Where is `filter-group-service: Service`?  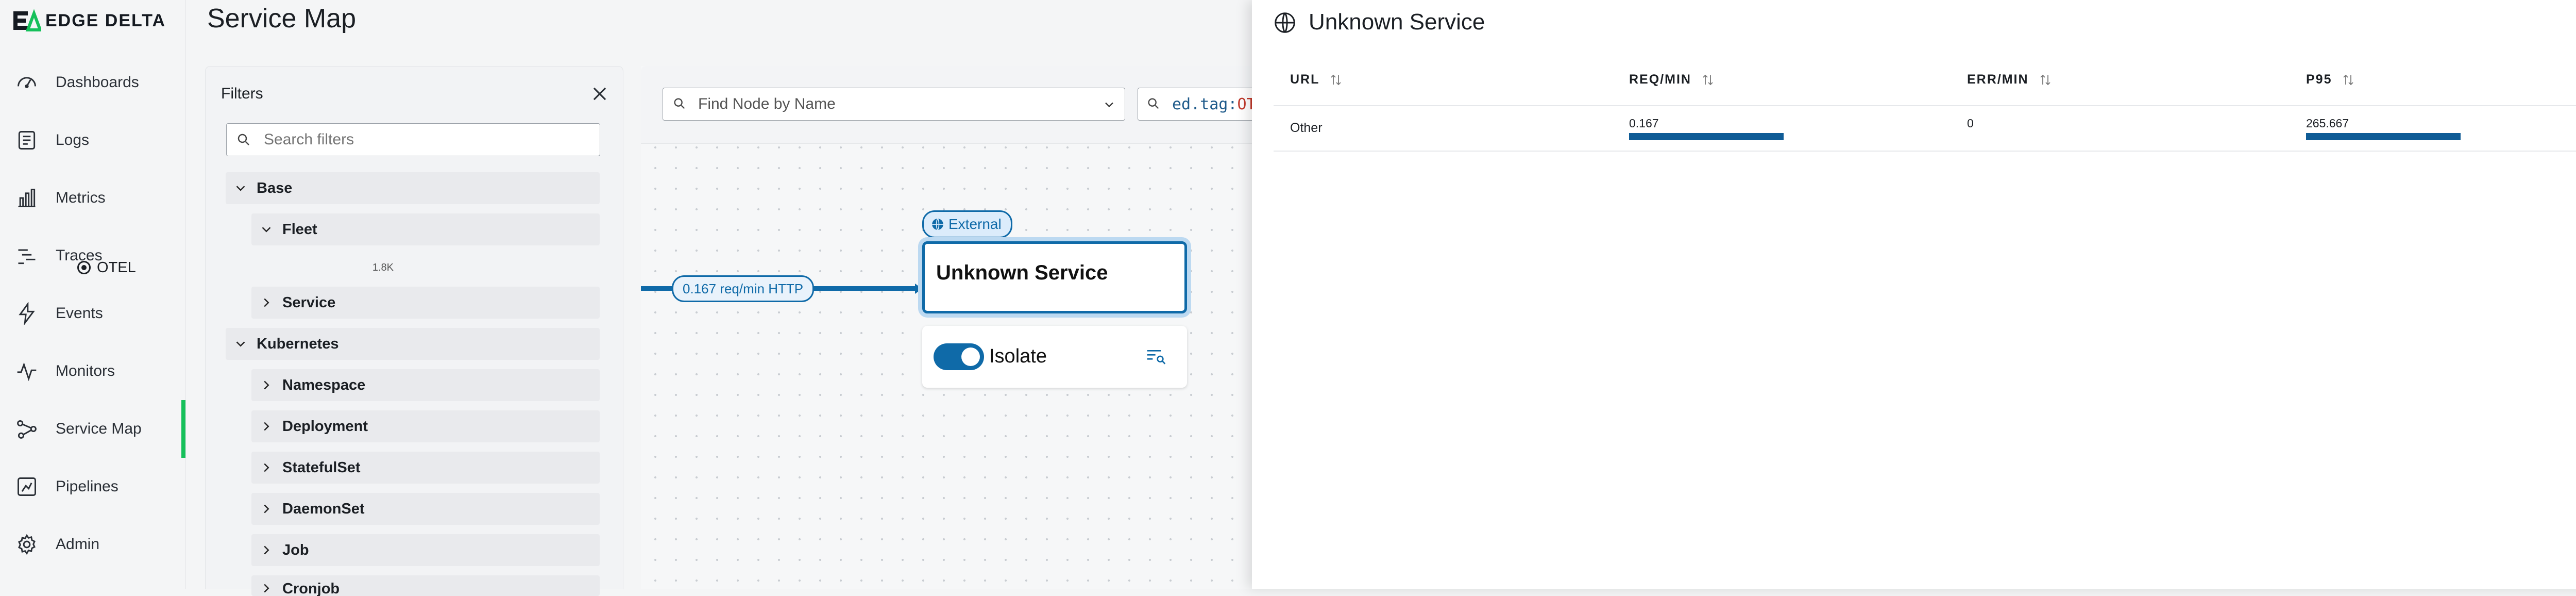
filter-group-service: Service is located at coordinates (425, 303).